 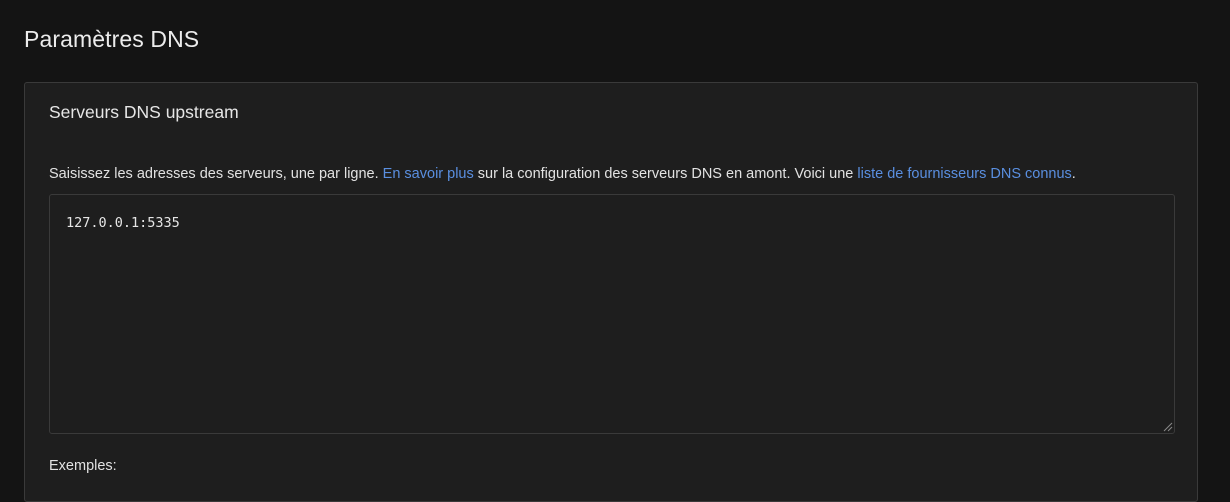 What do you see at coordinates (144, 112) in the screenshot?
I see `card-title: Serveurs DNS upstream` at bounding box center [144, 112].